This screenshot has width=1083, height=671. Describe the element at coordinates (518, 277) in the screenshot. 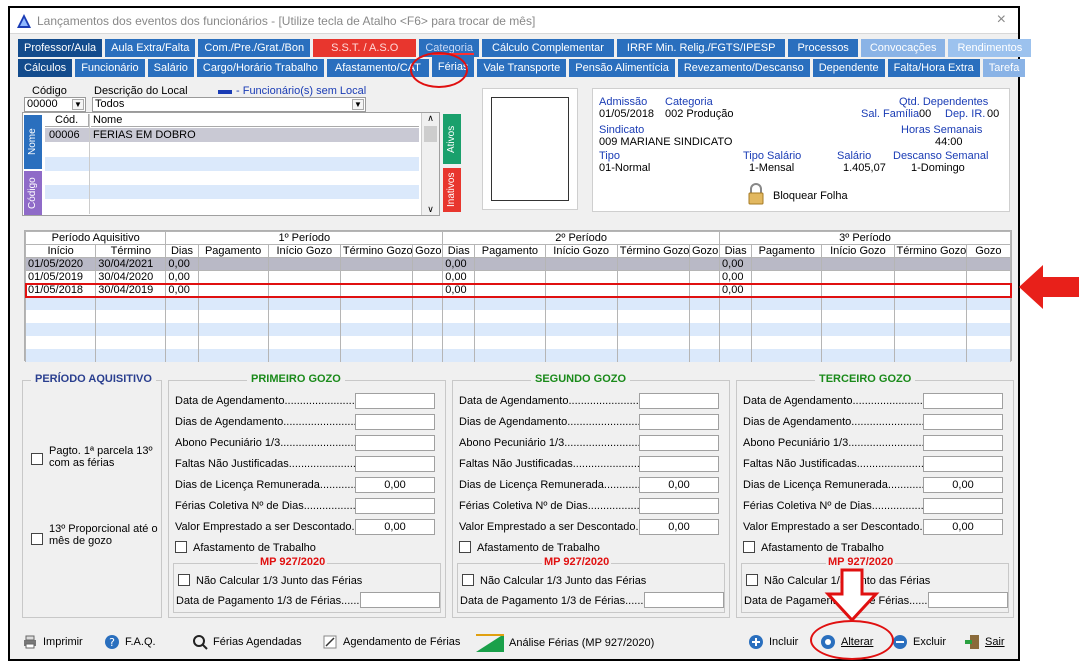

I see `table-row: 01/05/2019 30/04/2020 0,00 0,00 0,00` at that location.